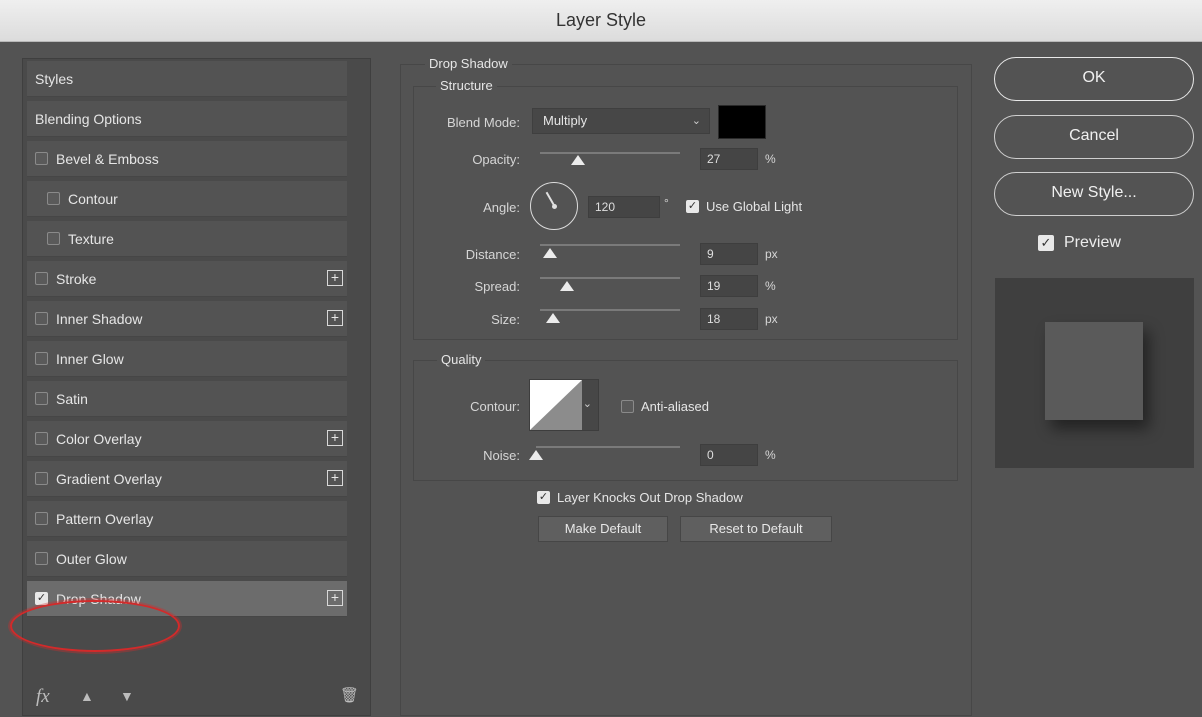 Image resolution: width=1202 pixels, height=717 pixels. Describe the element at coordinates (608, 447) in the screenshot. I see `noise-slider-track` at that location.